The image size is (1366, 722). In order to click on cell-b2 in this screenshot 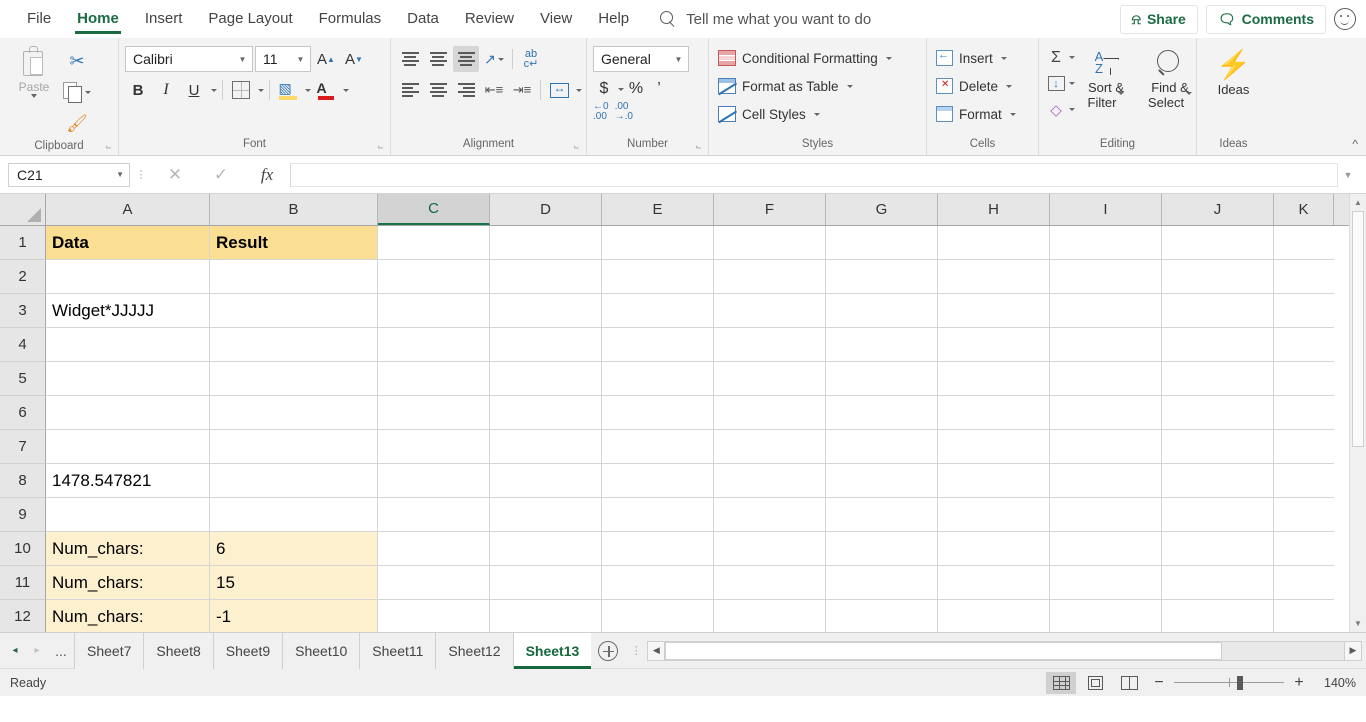, I will do `click(294, 277)`.